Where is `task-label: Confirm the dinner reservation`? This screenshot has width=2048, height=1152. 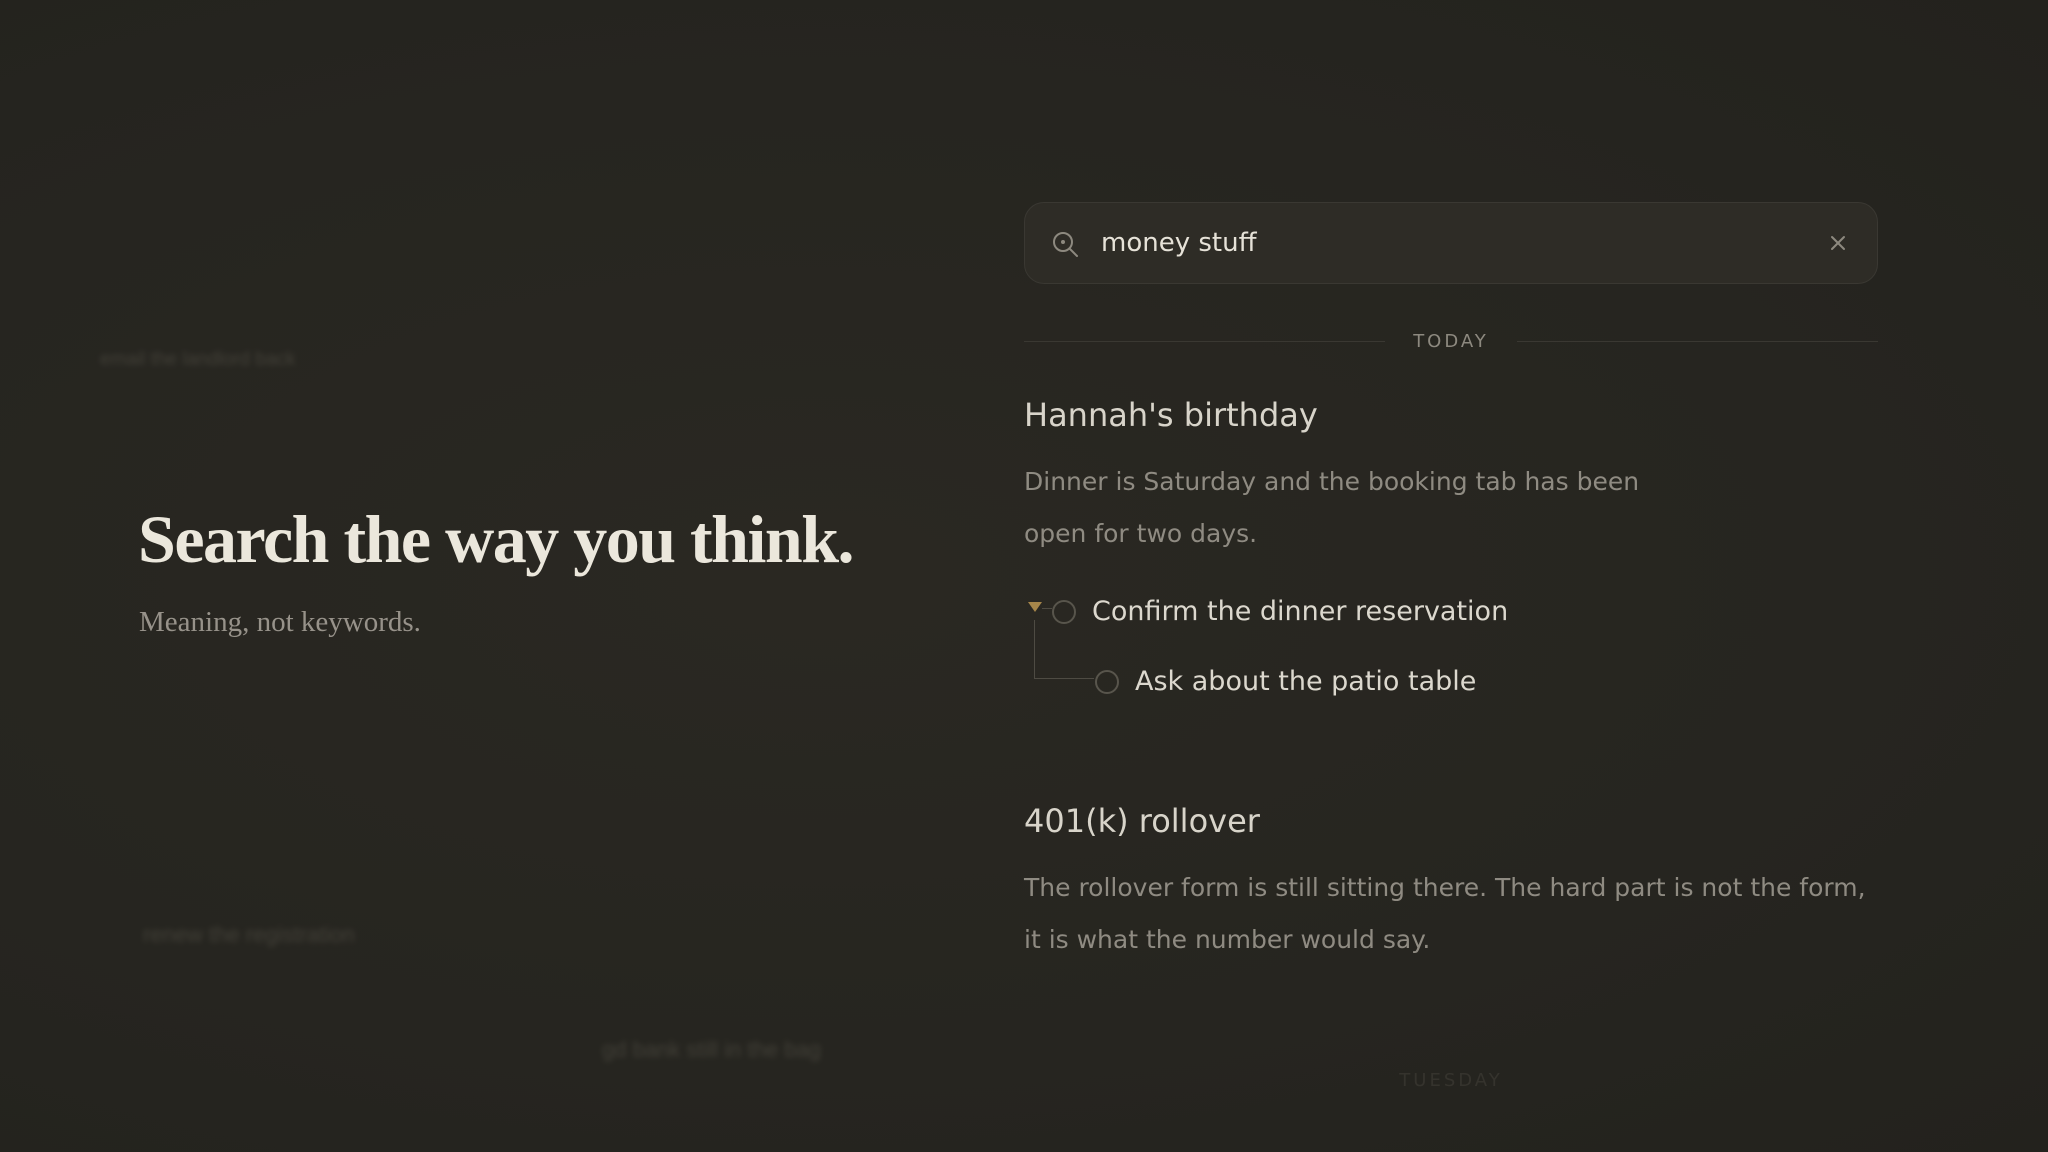 task-label: Confirm the dinner reservation is located at coordinates (1300, 611).